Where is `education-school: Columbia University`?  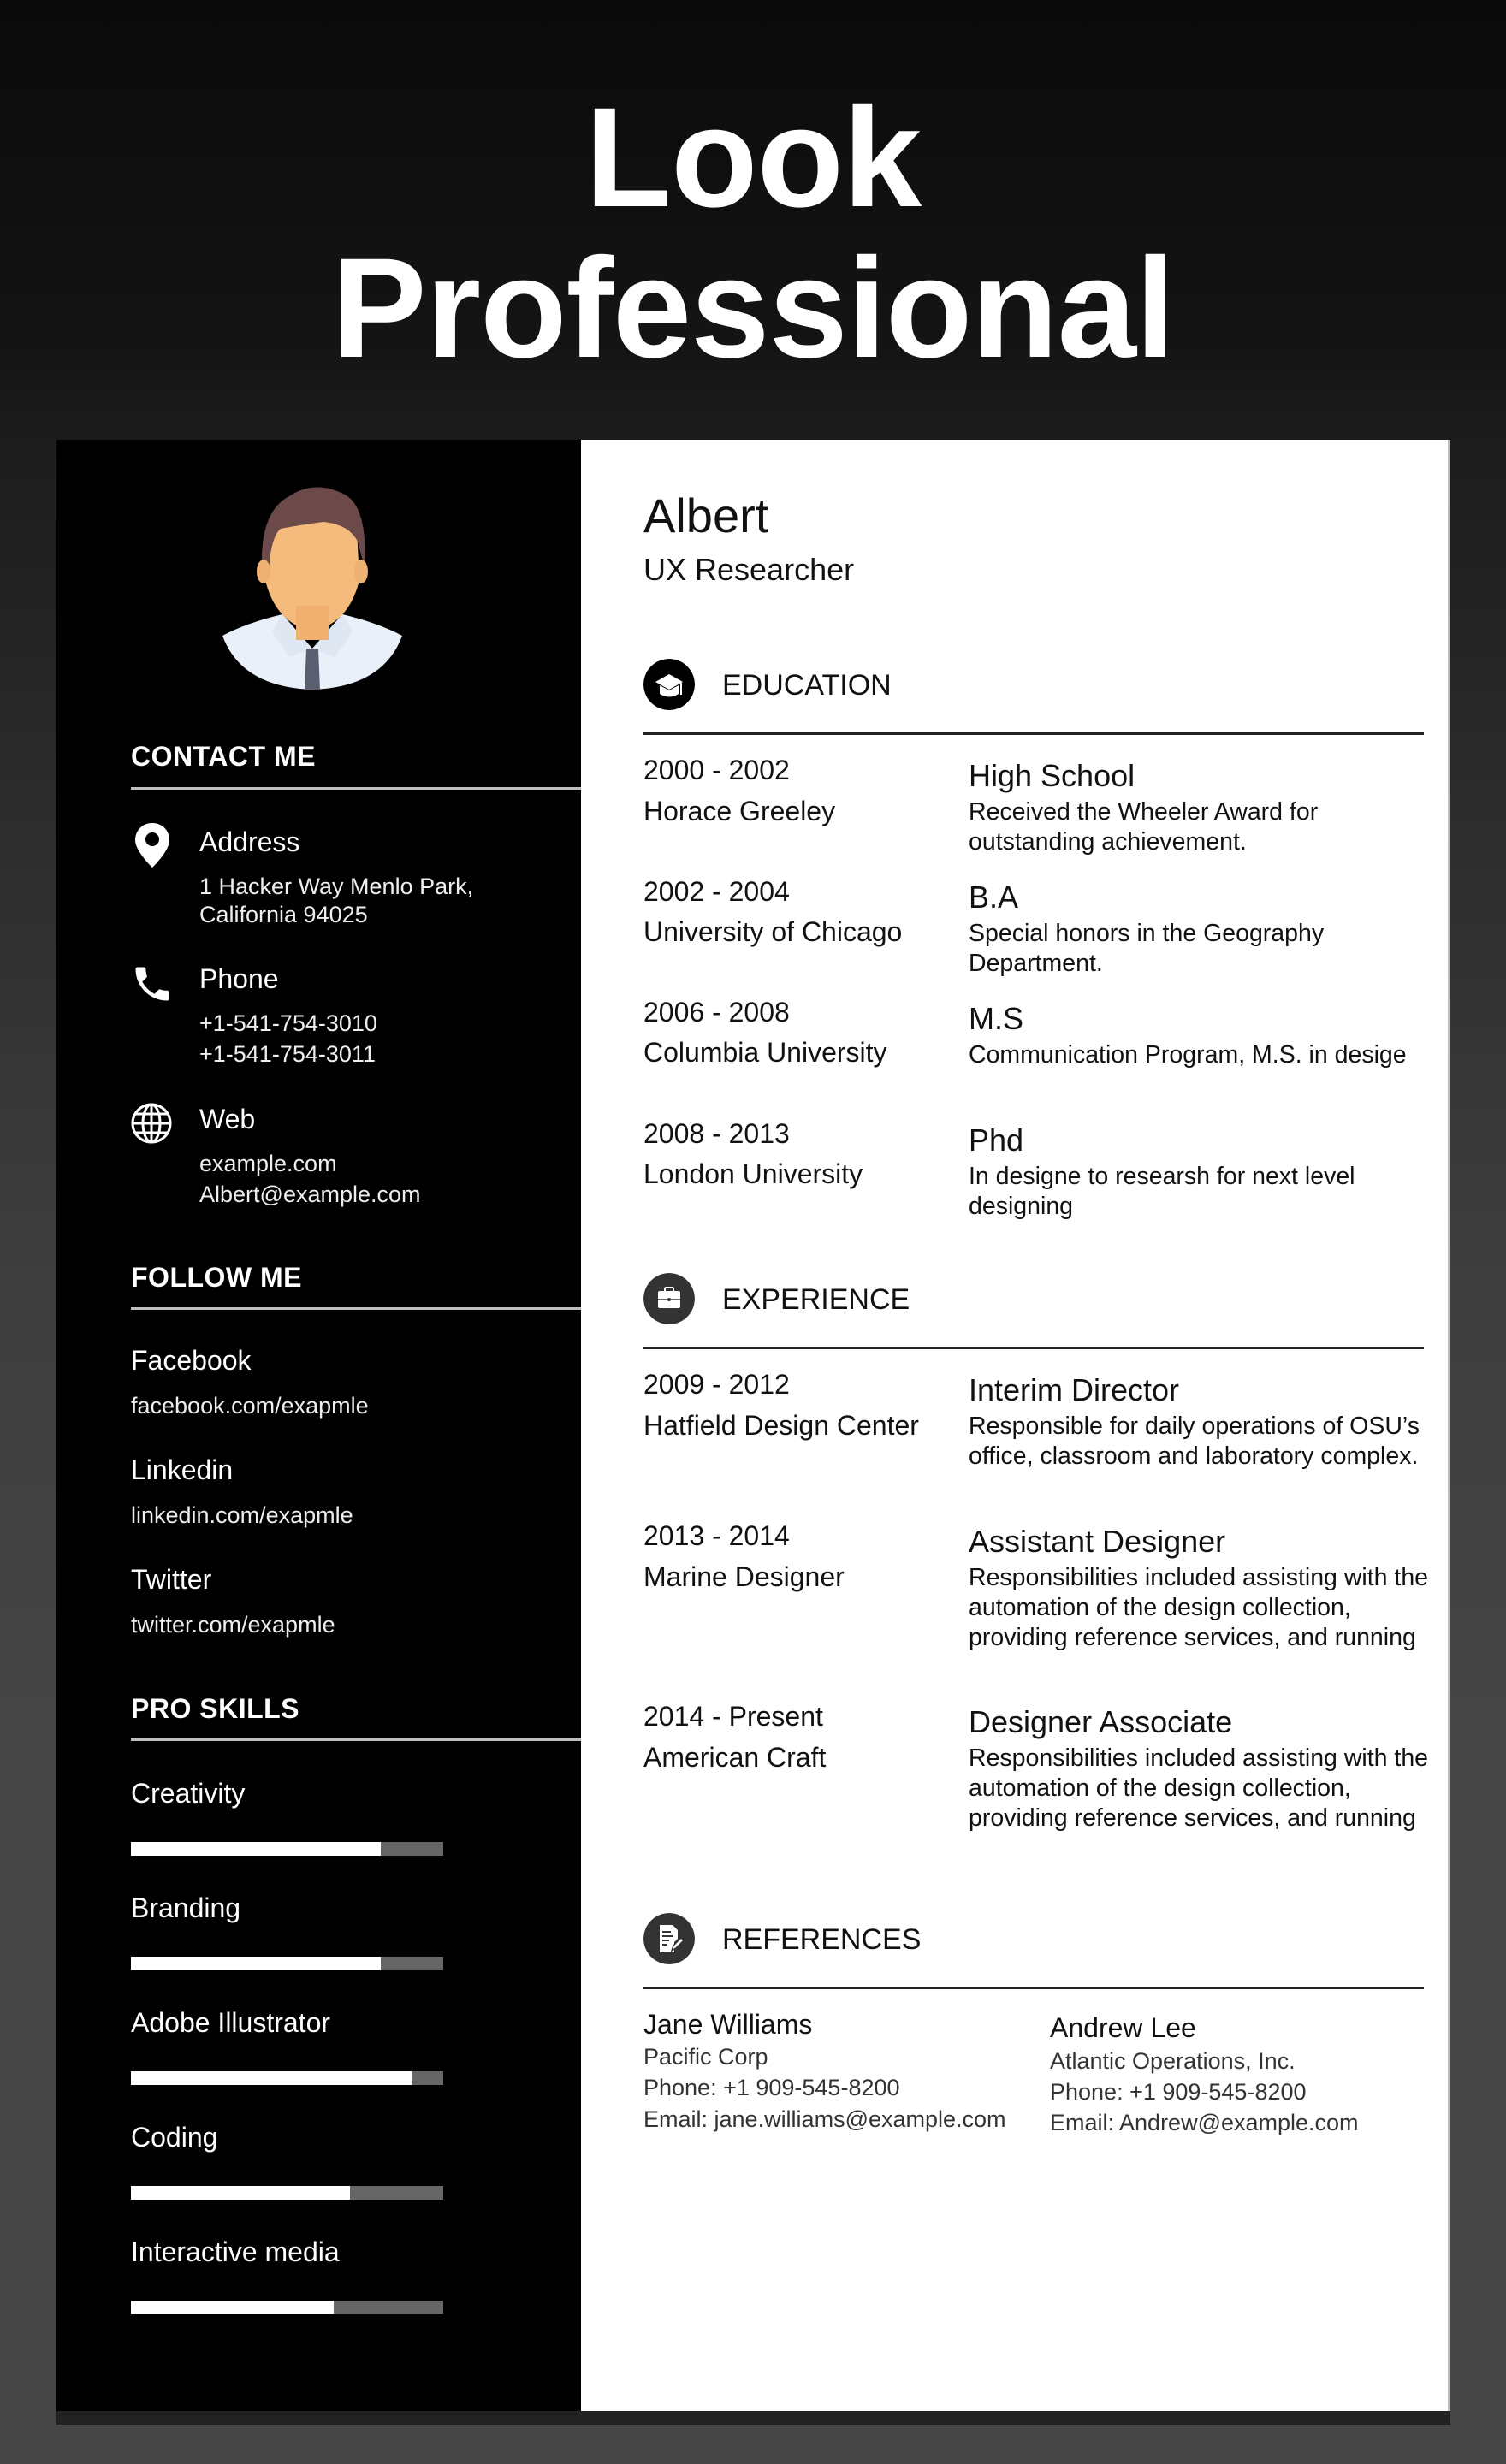 education-school: Columbia University is located at coordinates (765, 1052).